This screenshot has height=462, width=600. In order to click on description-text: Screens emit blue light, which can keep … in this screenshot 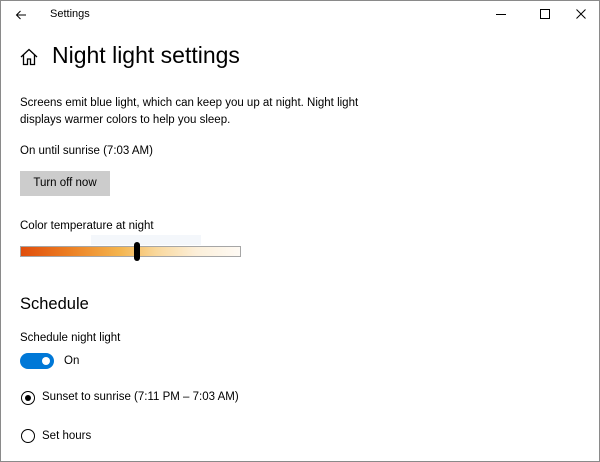, I will do `click(189, 111)`.